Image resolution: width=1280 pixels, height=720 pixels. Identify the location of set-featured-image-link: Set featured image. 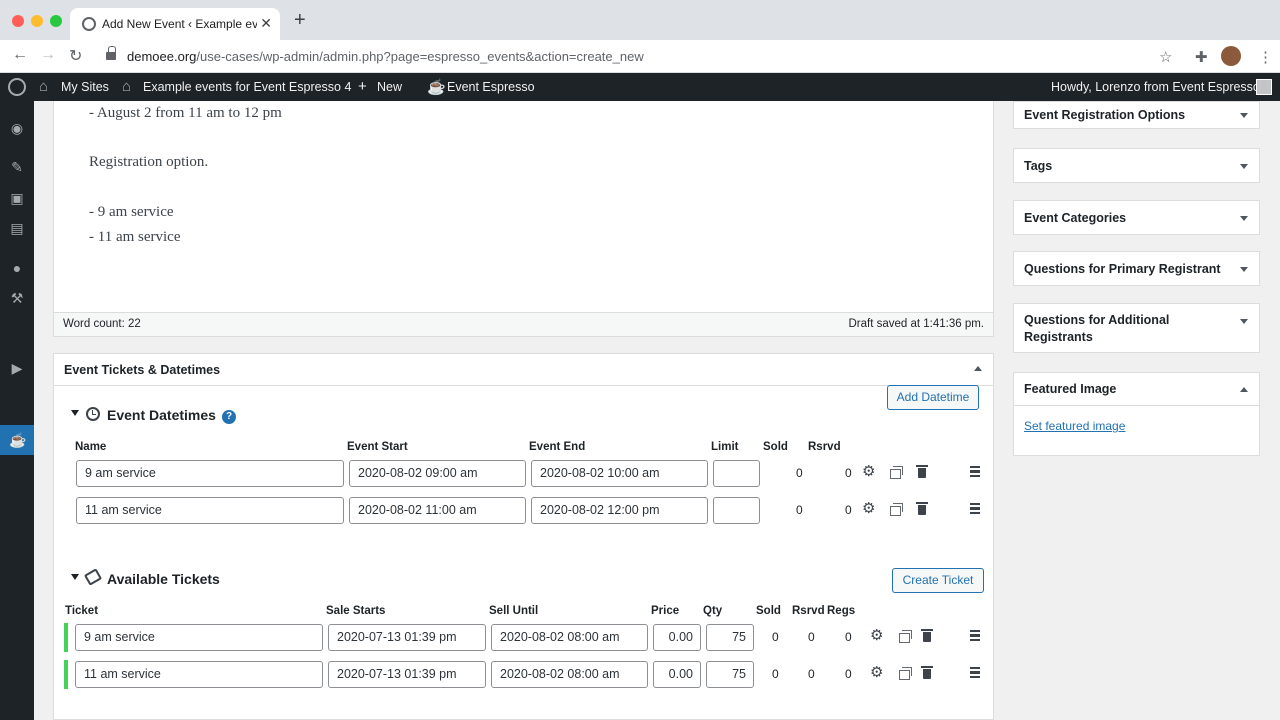
(1074, 426).